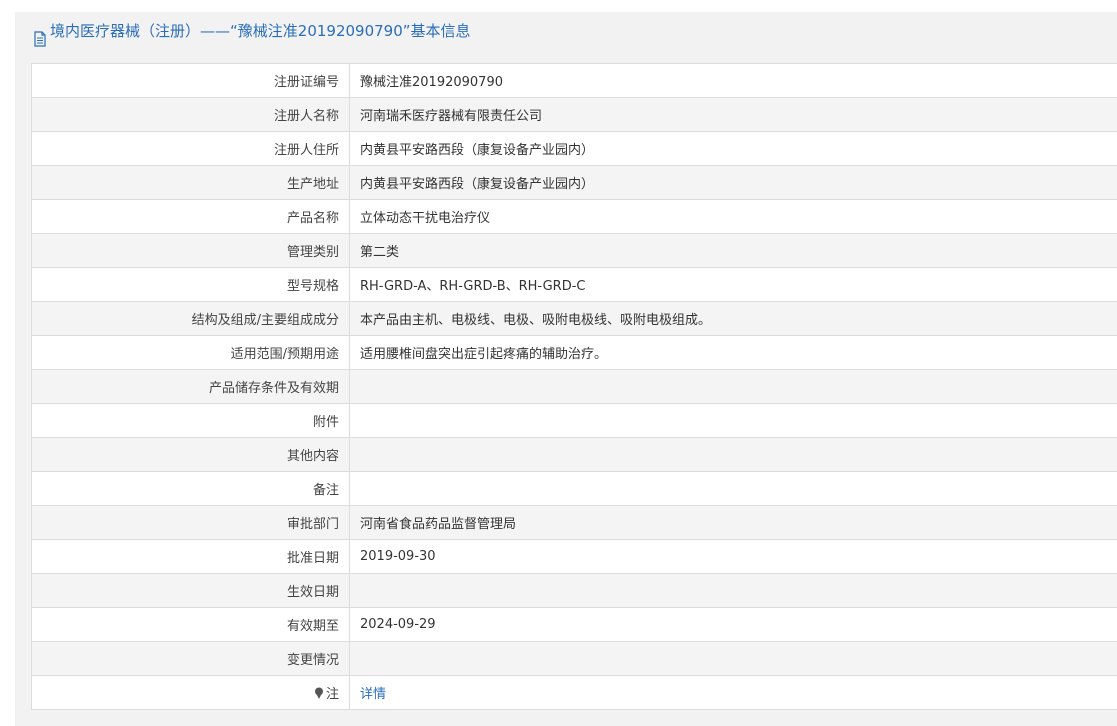  What do you see at coordinates (191, 692) in the screenshot?
I see `note-label-cell: 注` at bounding box center [191, 692].